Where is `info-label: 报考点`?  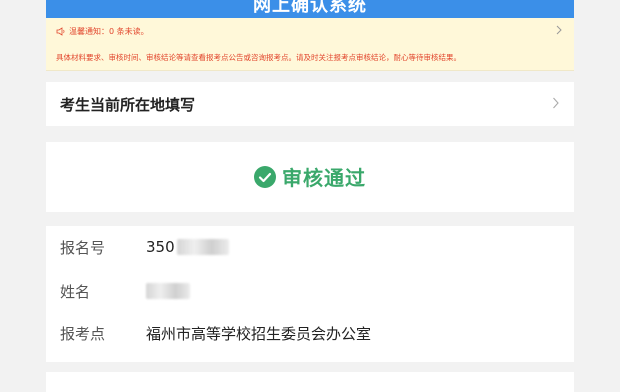
info-label: 报考点 is located at coordinates (83, 333).